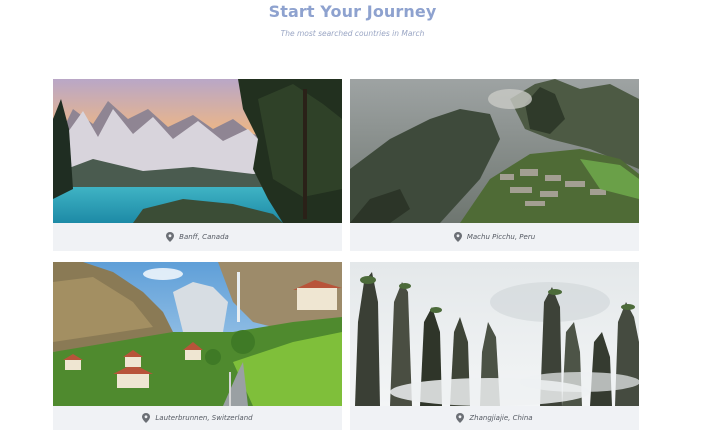  What do you see at coordinates (204, 418) in the screenshot?
I see `destination-name: Lauterbrunnen, Switzerland` at bounding box center [204, 418].